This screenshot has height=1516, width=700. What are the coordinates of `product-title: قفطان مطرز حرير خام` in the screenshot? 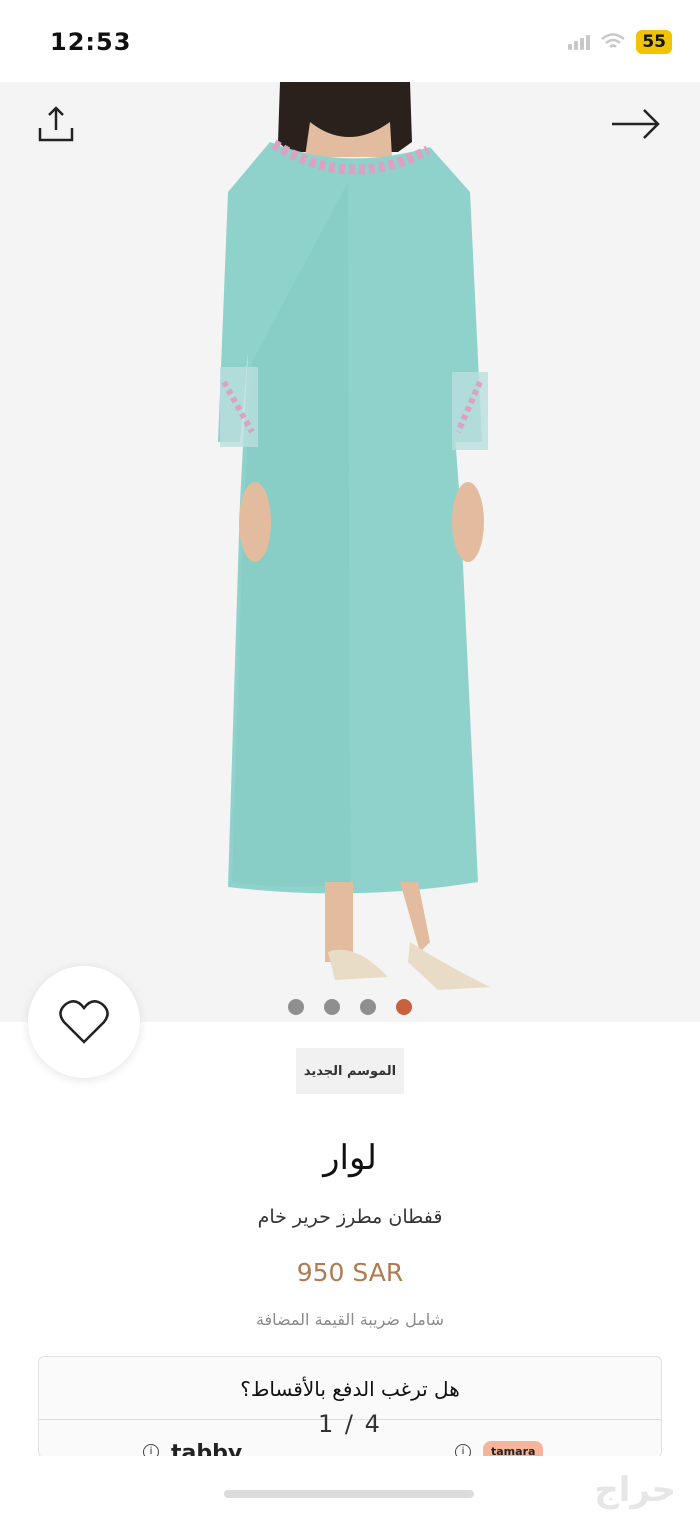 It's located at (350, 1217).